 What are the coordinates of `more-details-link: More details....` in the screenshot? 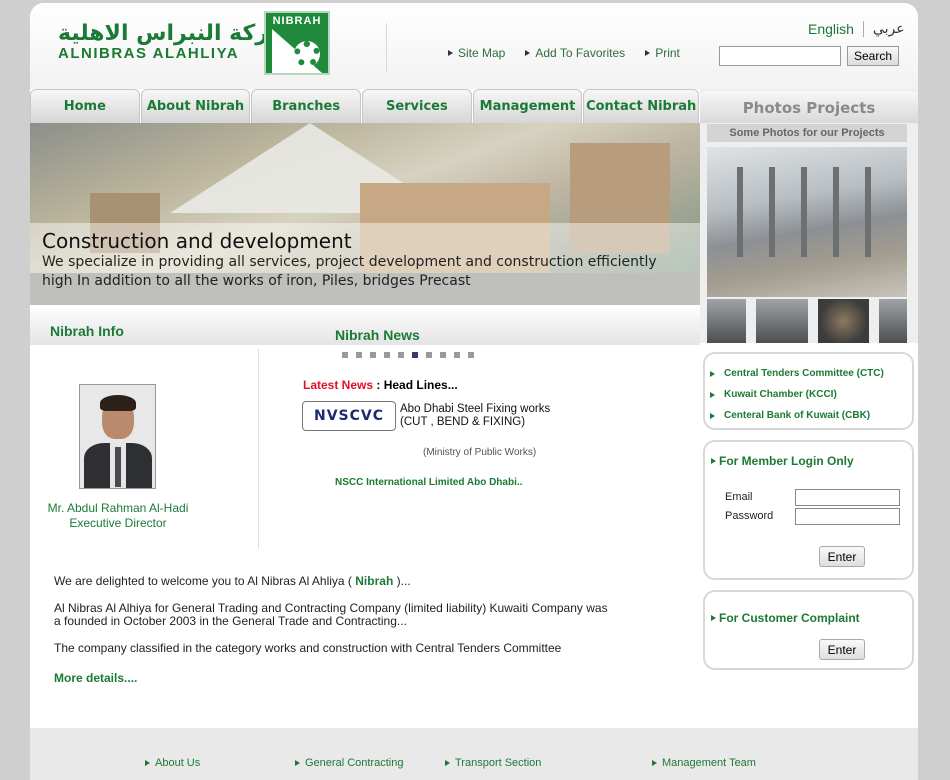 It's located at (95, 678).